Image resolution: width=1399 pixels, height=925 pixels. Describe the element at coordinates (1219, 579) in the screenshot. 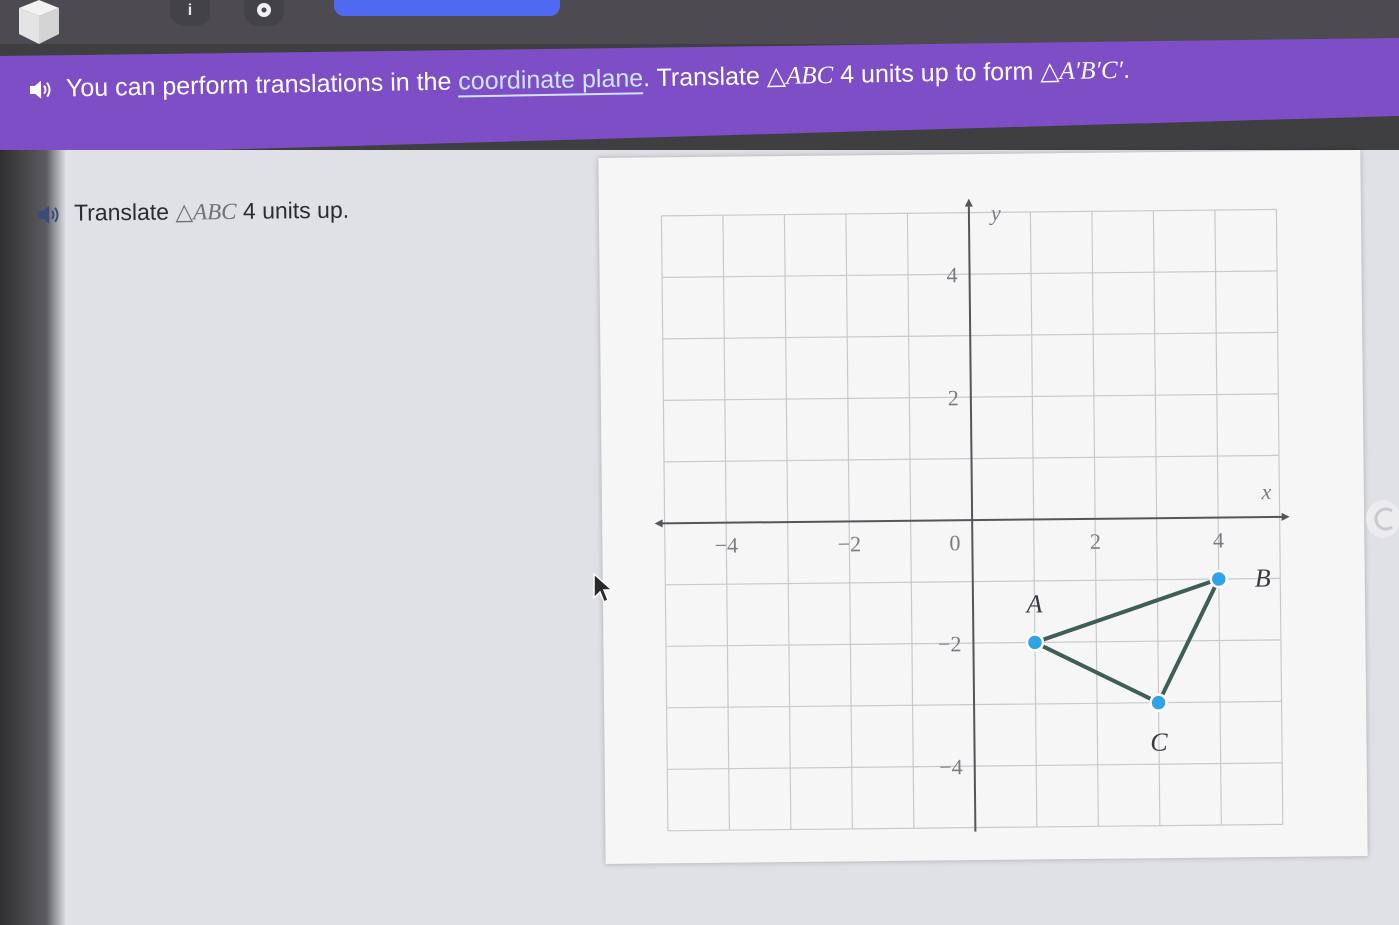

I see `point-B` at that location.